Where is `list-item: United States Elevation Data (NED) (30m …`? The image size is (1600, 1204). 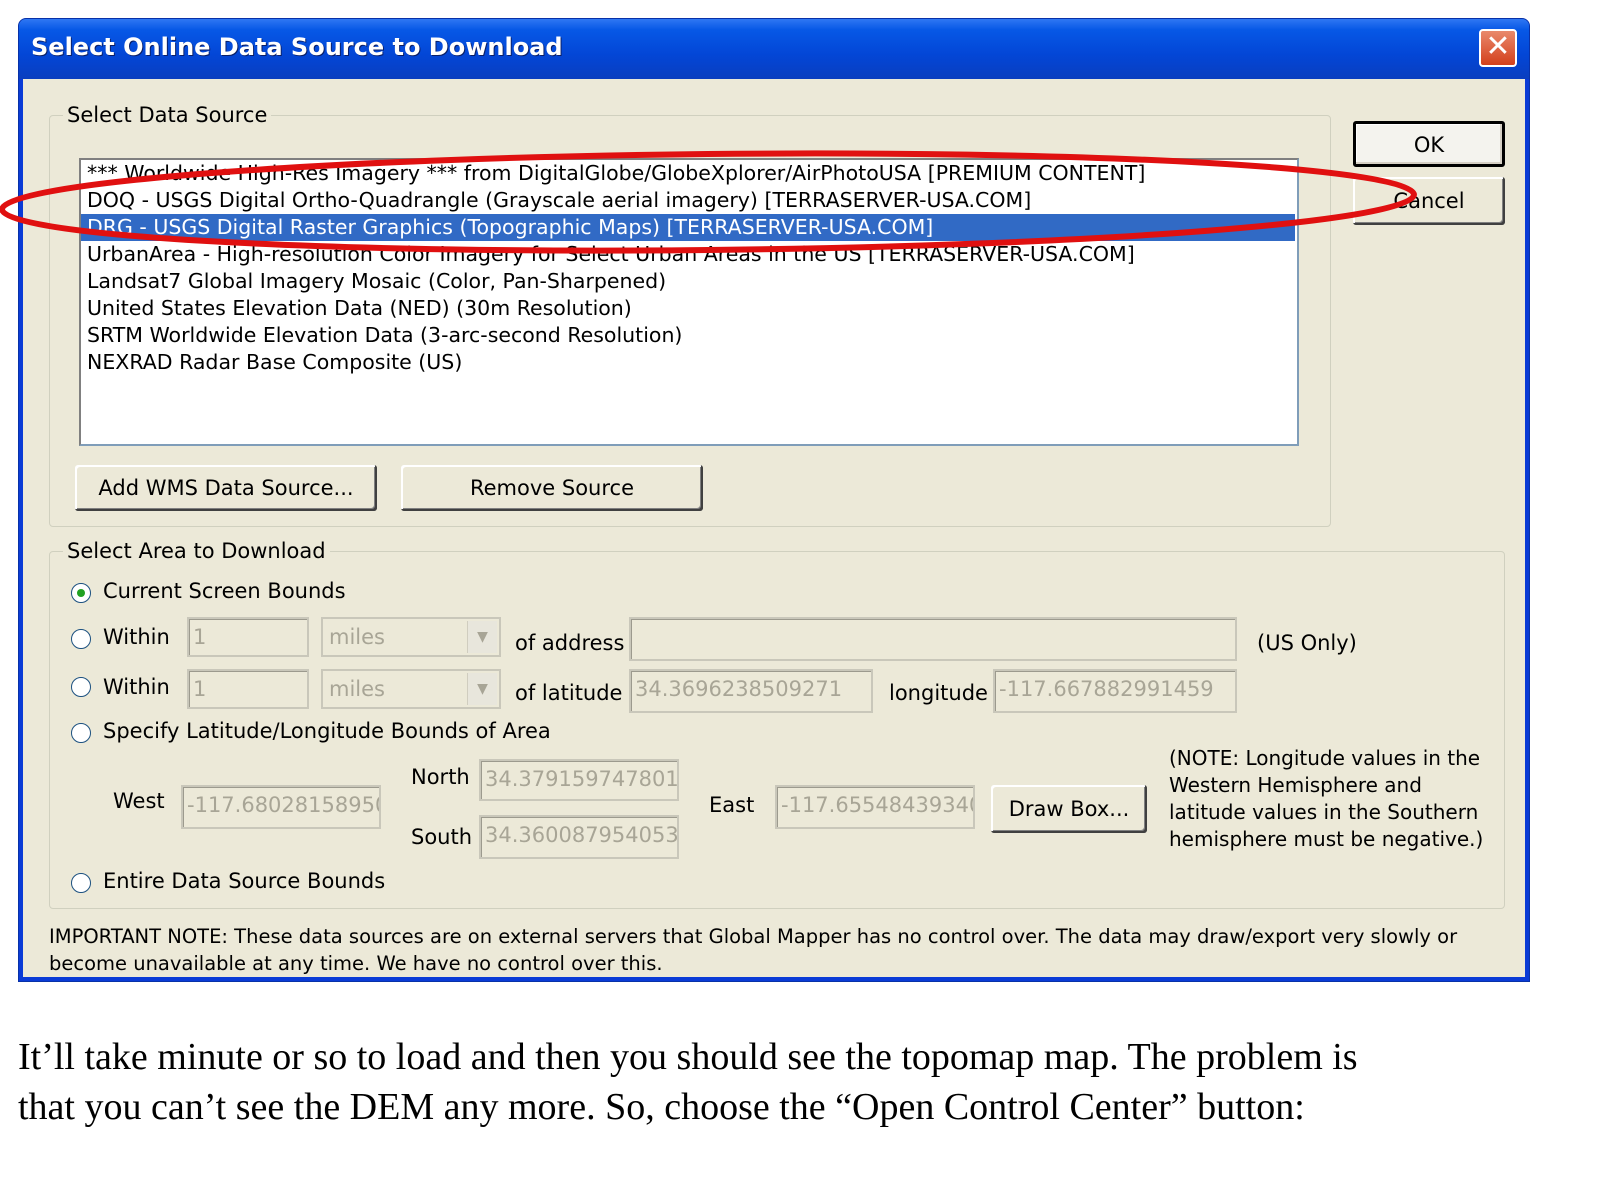 list-item: United States Elevation Data (NED) (30m … is located at coordinates (689, 308).